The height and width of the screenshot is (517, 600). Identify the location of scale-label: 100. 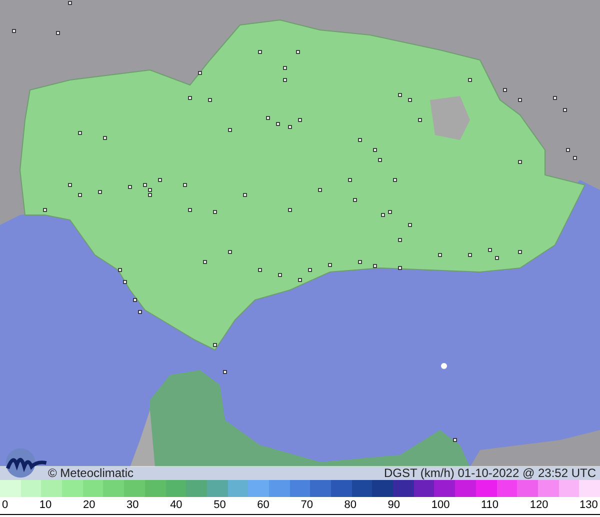
(440, 506).